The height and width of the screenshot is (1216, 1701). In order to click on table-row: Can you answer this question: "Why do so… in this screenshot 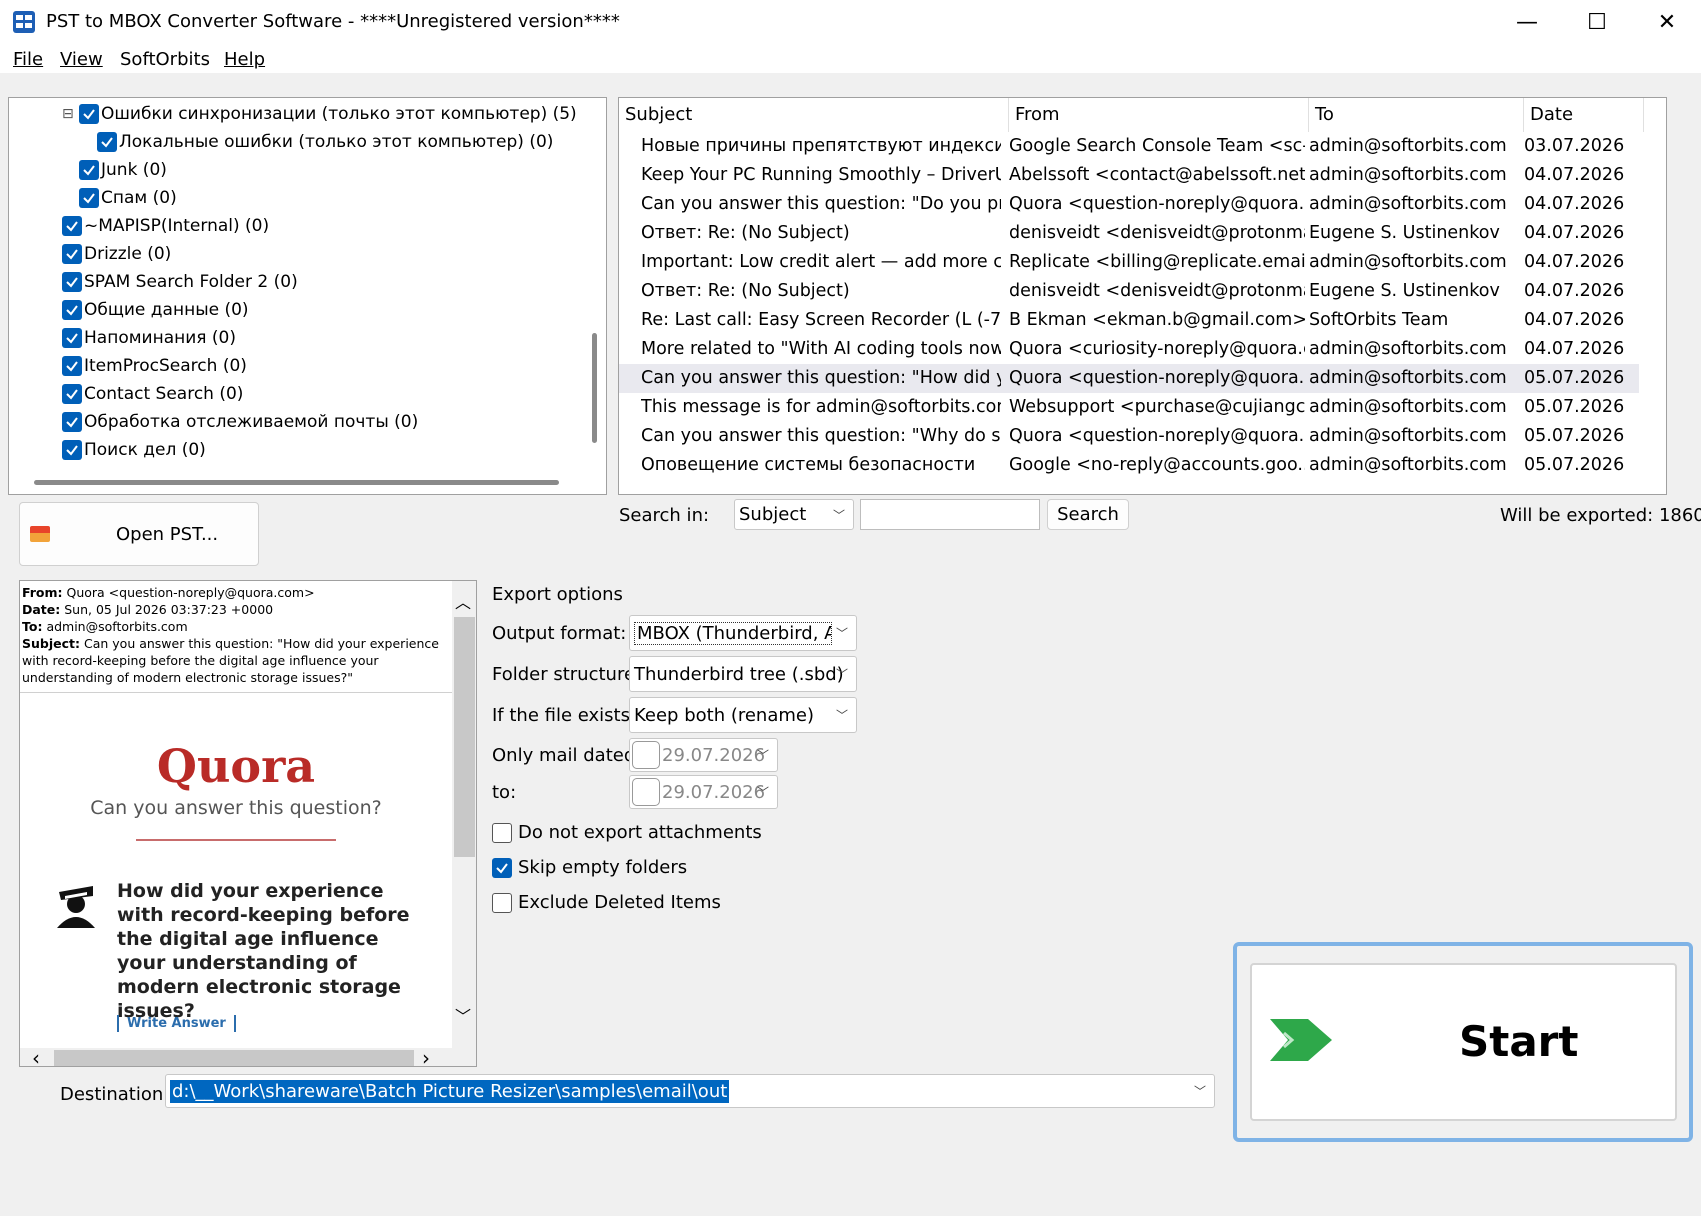, I will do `click(1129, 436)`.